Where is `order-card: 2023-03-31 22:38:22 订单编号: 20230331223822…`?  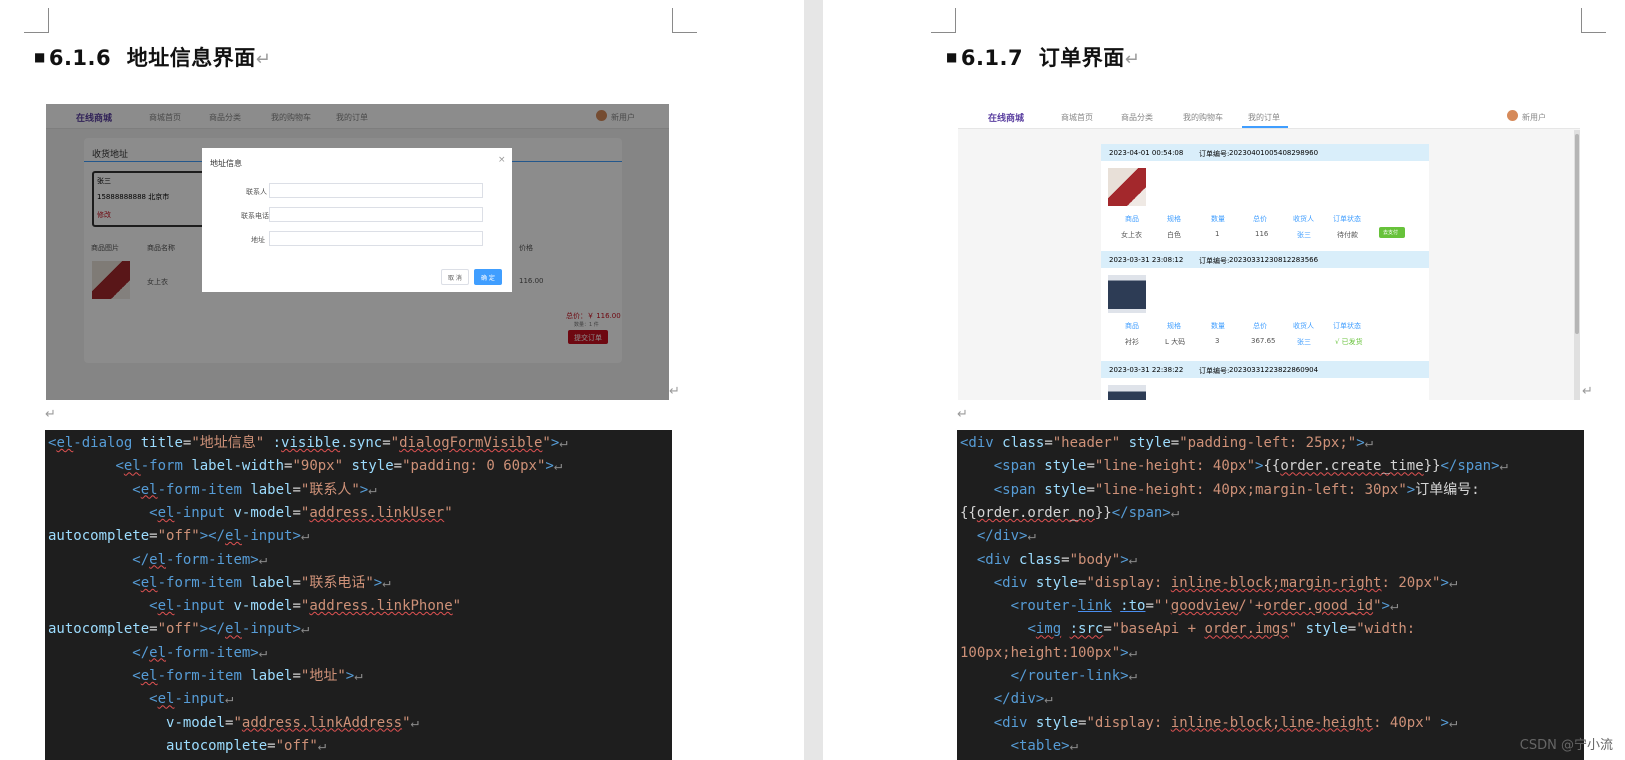 order-card: 2023-03-31 22:38:22 订单编号: 20230331223822… is located at coordinates (1265, 380).